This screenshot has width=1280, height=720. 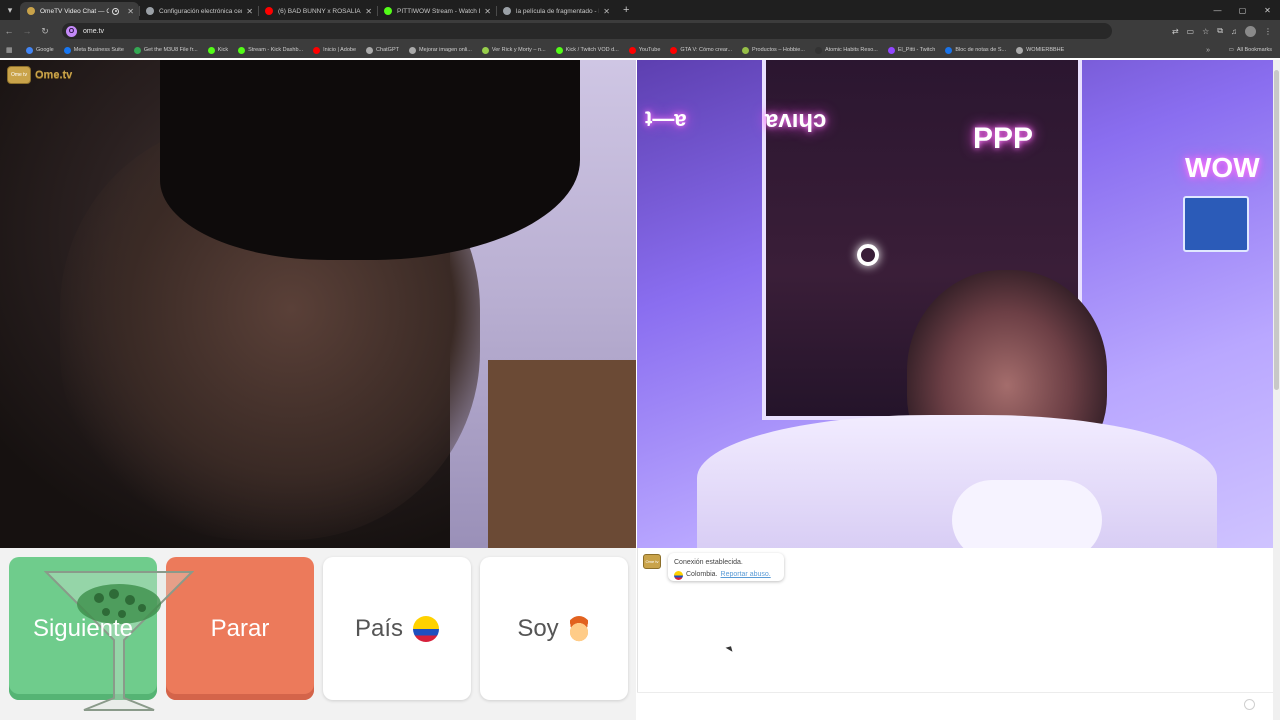 What do you see at coordinates (45, 31) in the screenshot?
I see `reload-icon: ↻` at bounding box center [45, 31].